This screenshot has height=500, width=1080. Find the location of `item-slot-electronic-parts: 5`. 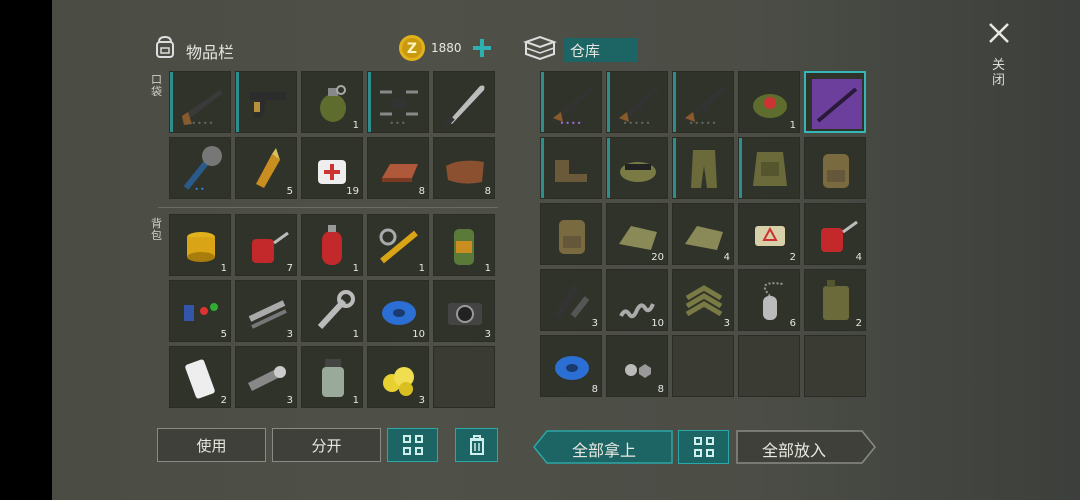

item-slot-electronic-parts: 5 is located at coordinates (200, 311).